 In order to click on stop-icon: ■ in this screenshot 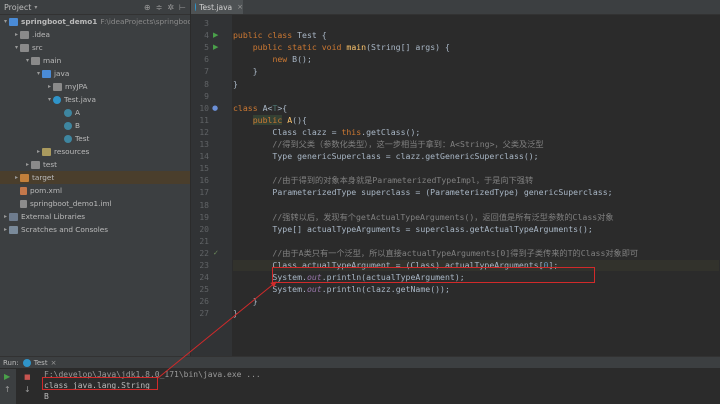, I will do `click(27, 377)`.